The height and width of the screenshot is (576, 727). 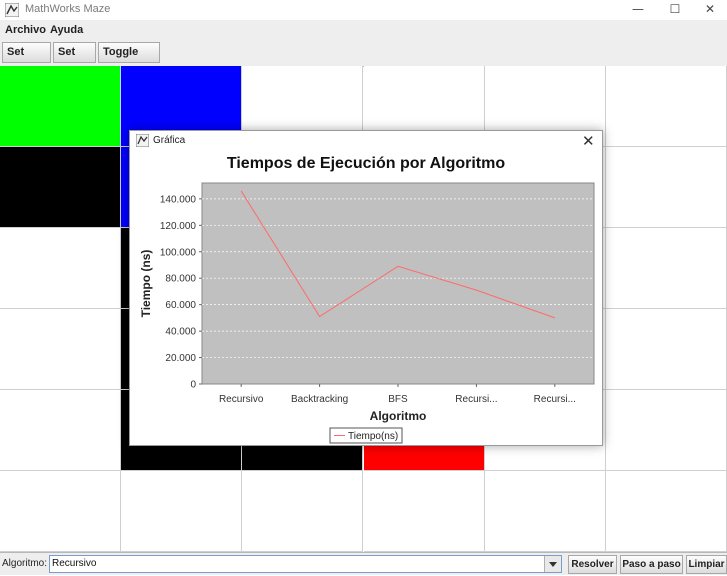 I want to click on limpiar-button: Limpiar, so click(x=706, y=564).